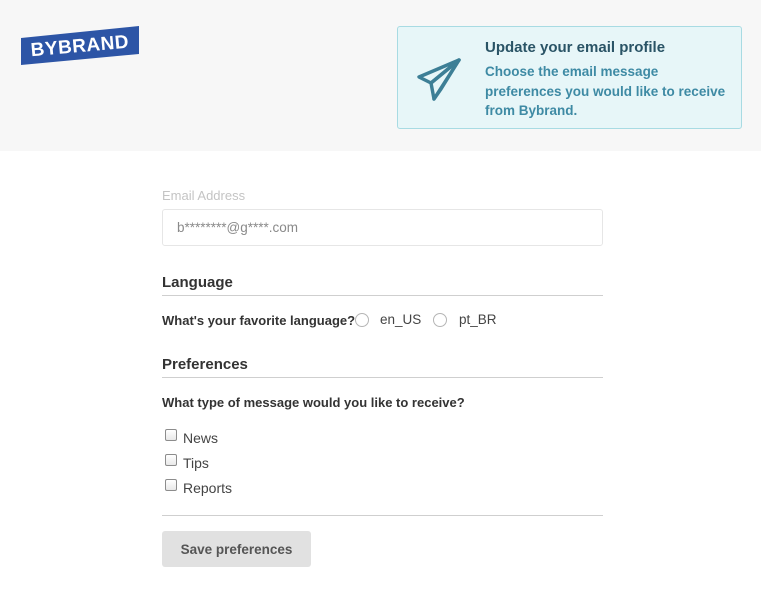  Describe the element at coordinates (236, 549) in the screenshot. I see `save-preferences-button: Save preferences` at that location.